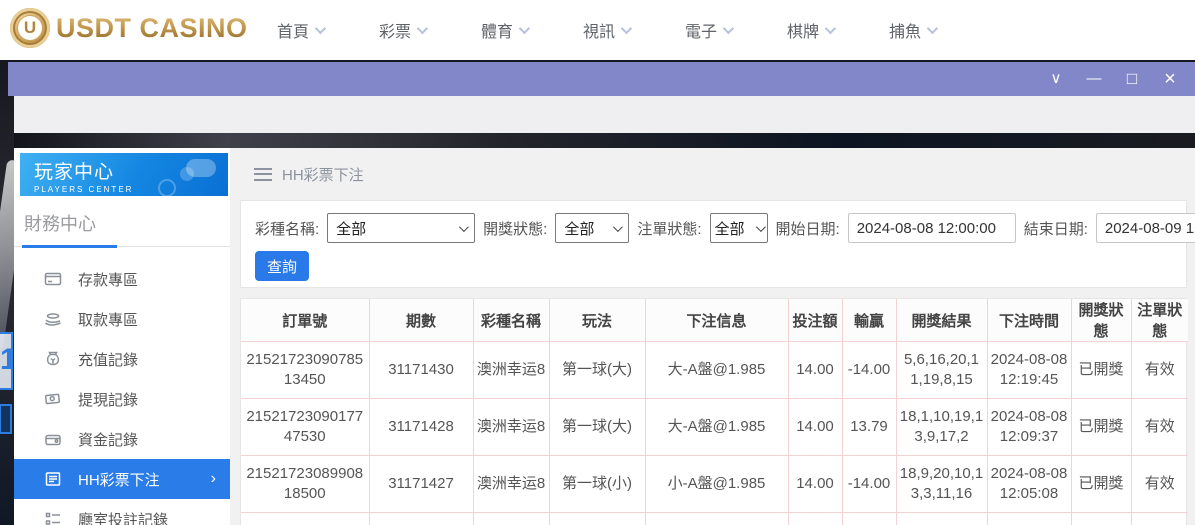 This screenshot has width=1195, height=525. Describe the element at coordinates (122, 512) in the screenshot. I see `sidebar-item-6: 廳室投註記錄` at that location.